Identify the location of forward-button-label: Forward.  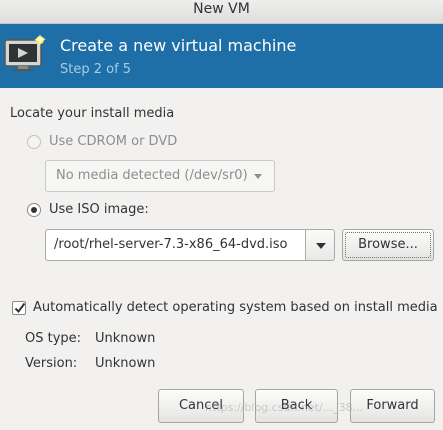
(392, 405).